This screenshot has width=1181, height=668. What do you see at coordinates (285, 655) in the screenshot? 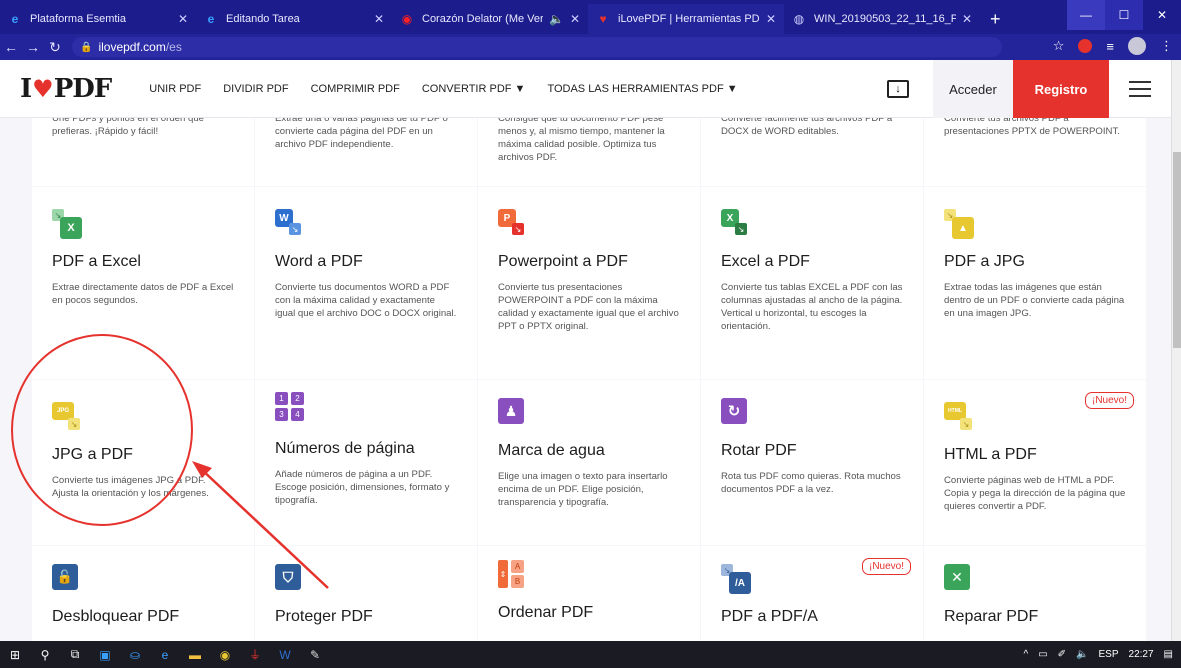
I see `word-app-icon: W` at bounding box center [285, 655].